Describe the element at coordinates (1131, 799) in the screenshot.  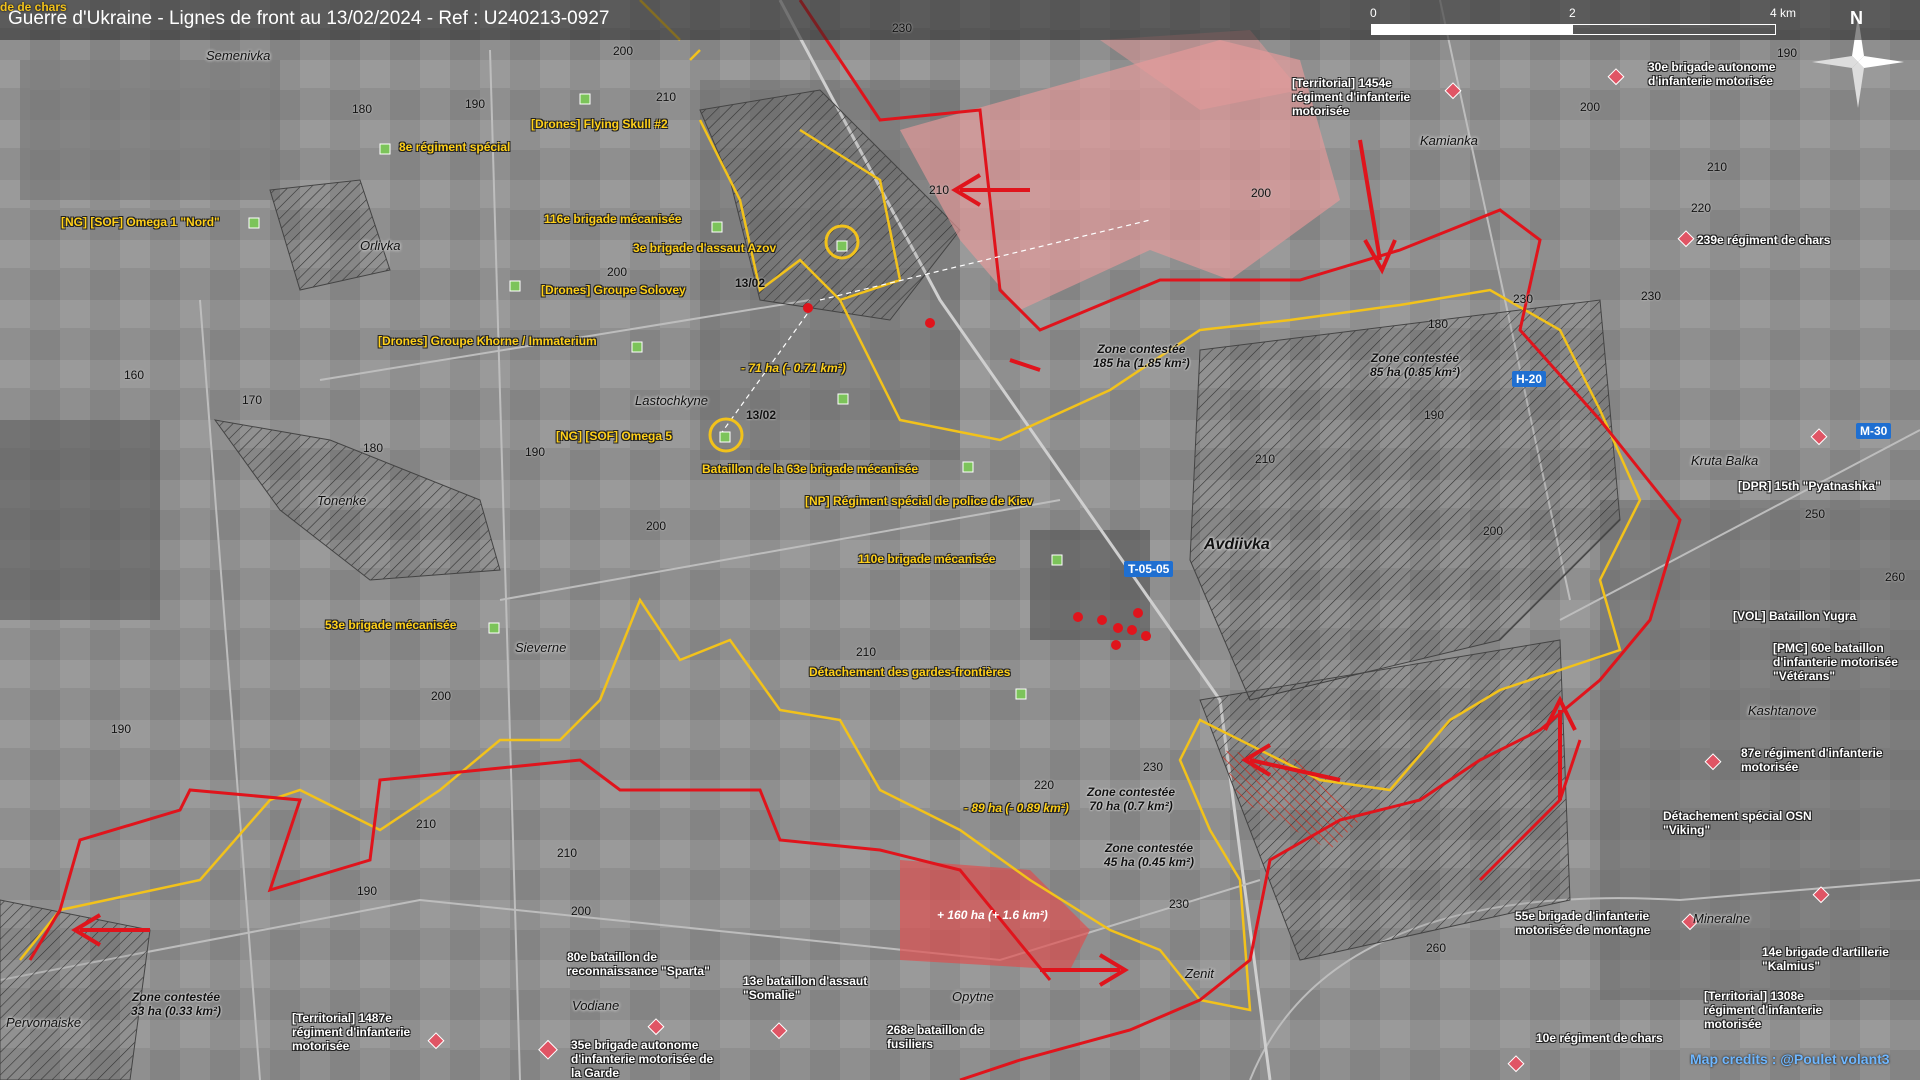
I see `contested-zone-label: Zone contestée 70 ha (0.7 km²)` at that location.